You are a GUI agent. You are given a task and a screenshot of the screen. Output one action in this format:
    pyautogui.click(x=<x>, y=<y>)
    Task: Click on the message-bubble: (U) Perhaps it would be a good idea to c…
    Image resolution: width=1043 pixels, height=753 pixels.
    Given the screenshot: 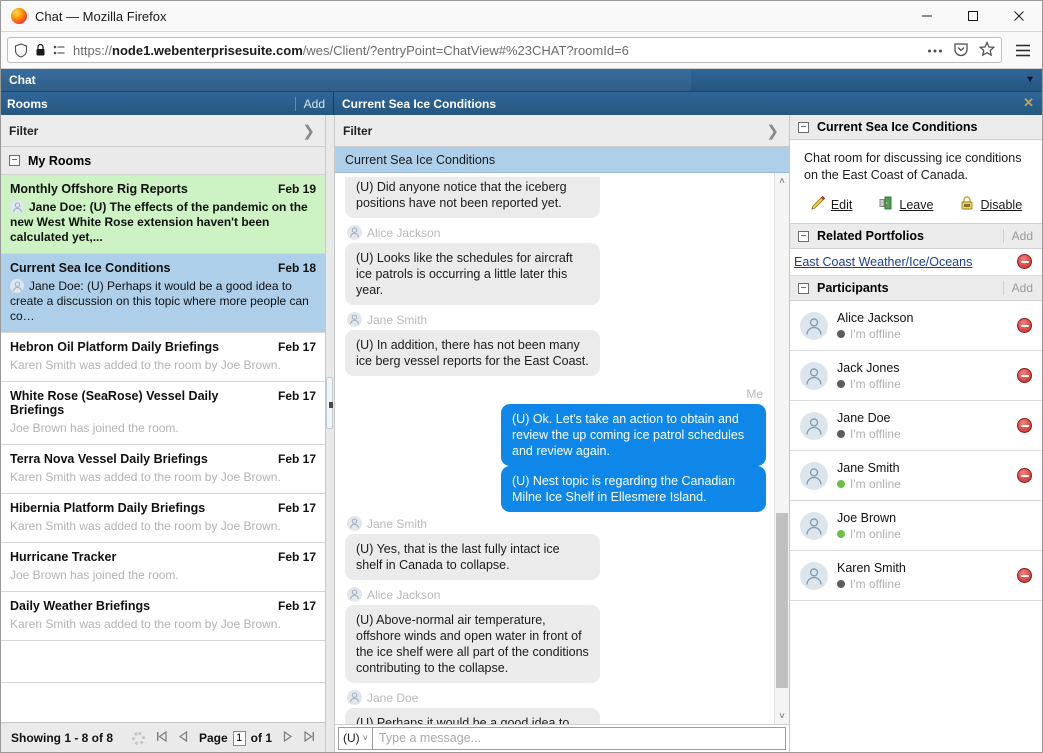 What is the action you would take?
    pyautogui.click(x=472, y=716)
    